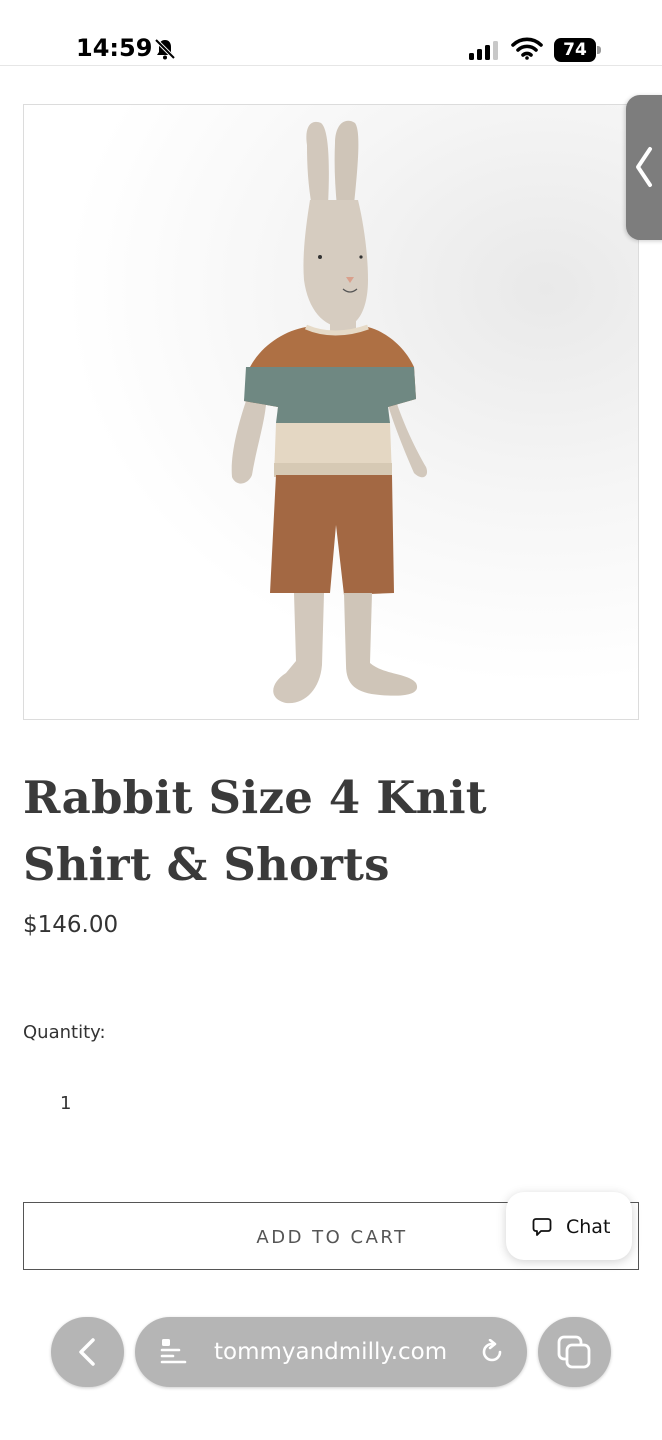 The height and width of the screenshot is (1440, 662). Describe the element at coordinates (165, 49) in the screenshot. I see `bell-slash-icon` at that location.